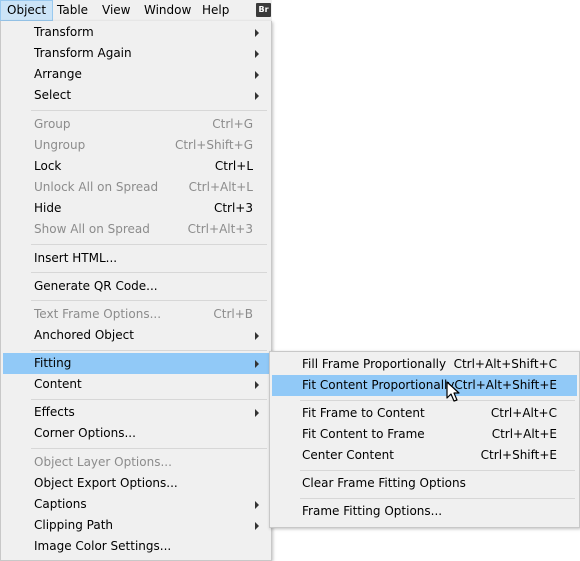 The height and width of the screenshot is (561, 580). I want to click on menu-item-shortcut: Ctrl+Alt+Shift+C, so click(505, 364).